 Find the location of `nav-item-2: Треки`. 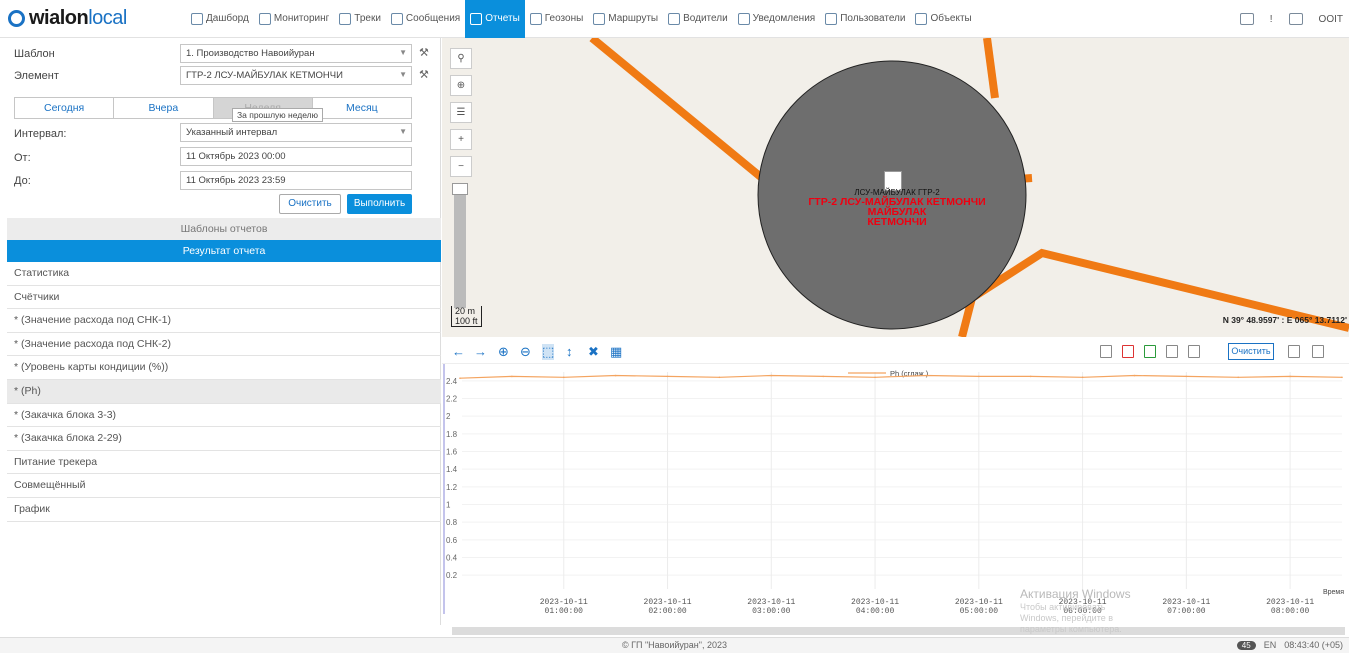

nav-item-2: Треки is located at coordinates (360, 19).